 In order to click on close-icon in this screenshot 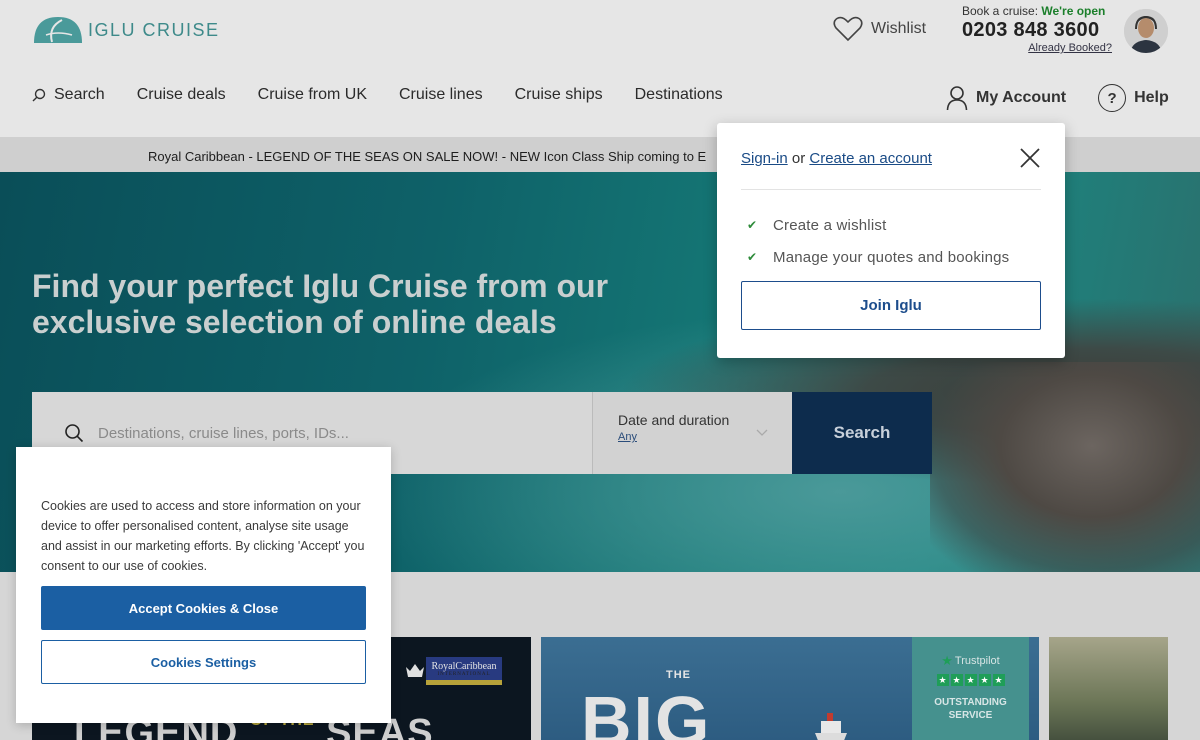, I will do `click(1030, 158)`.